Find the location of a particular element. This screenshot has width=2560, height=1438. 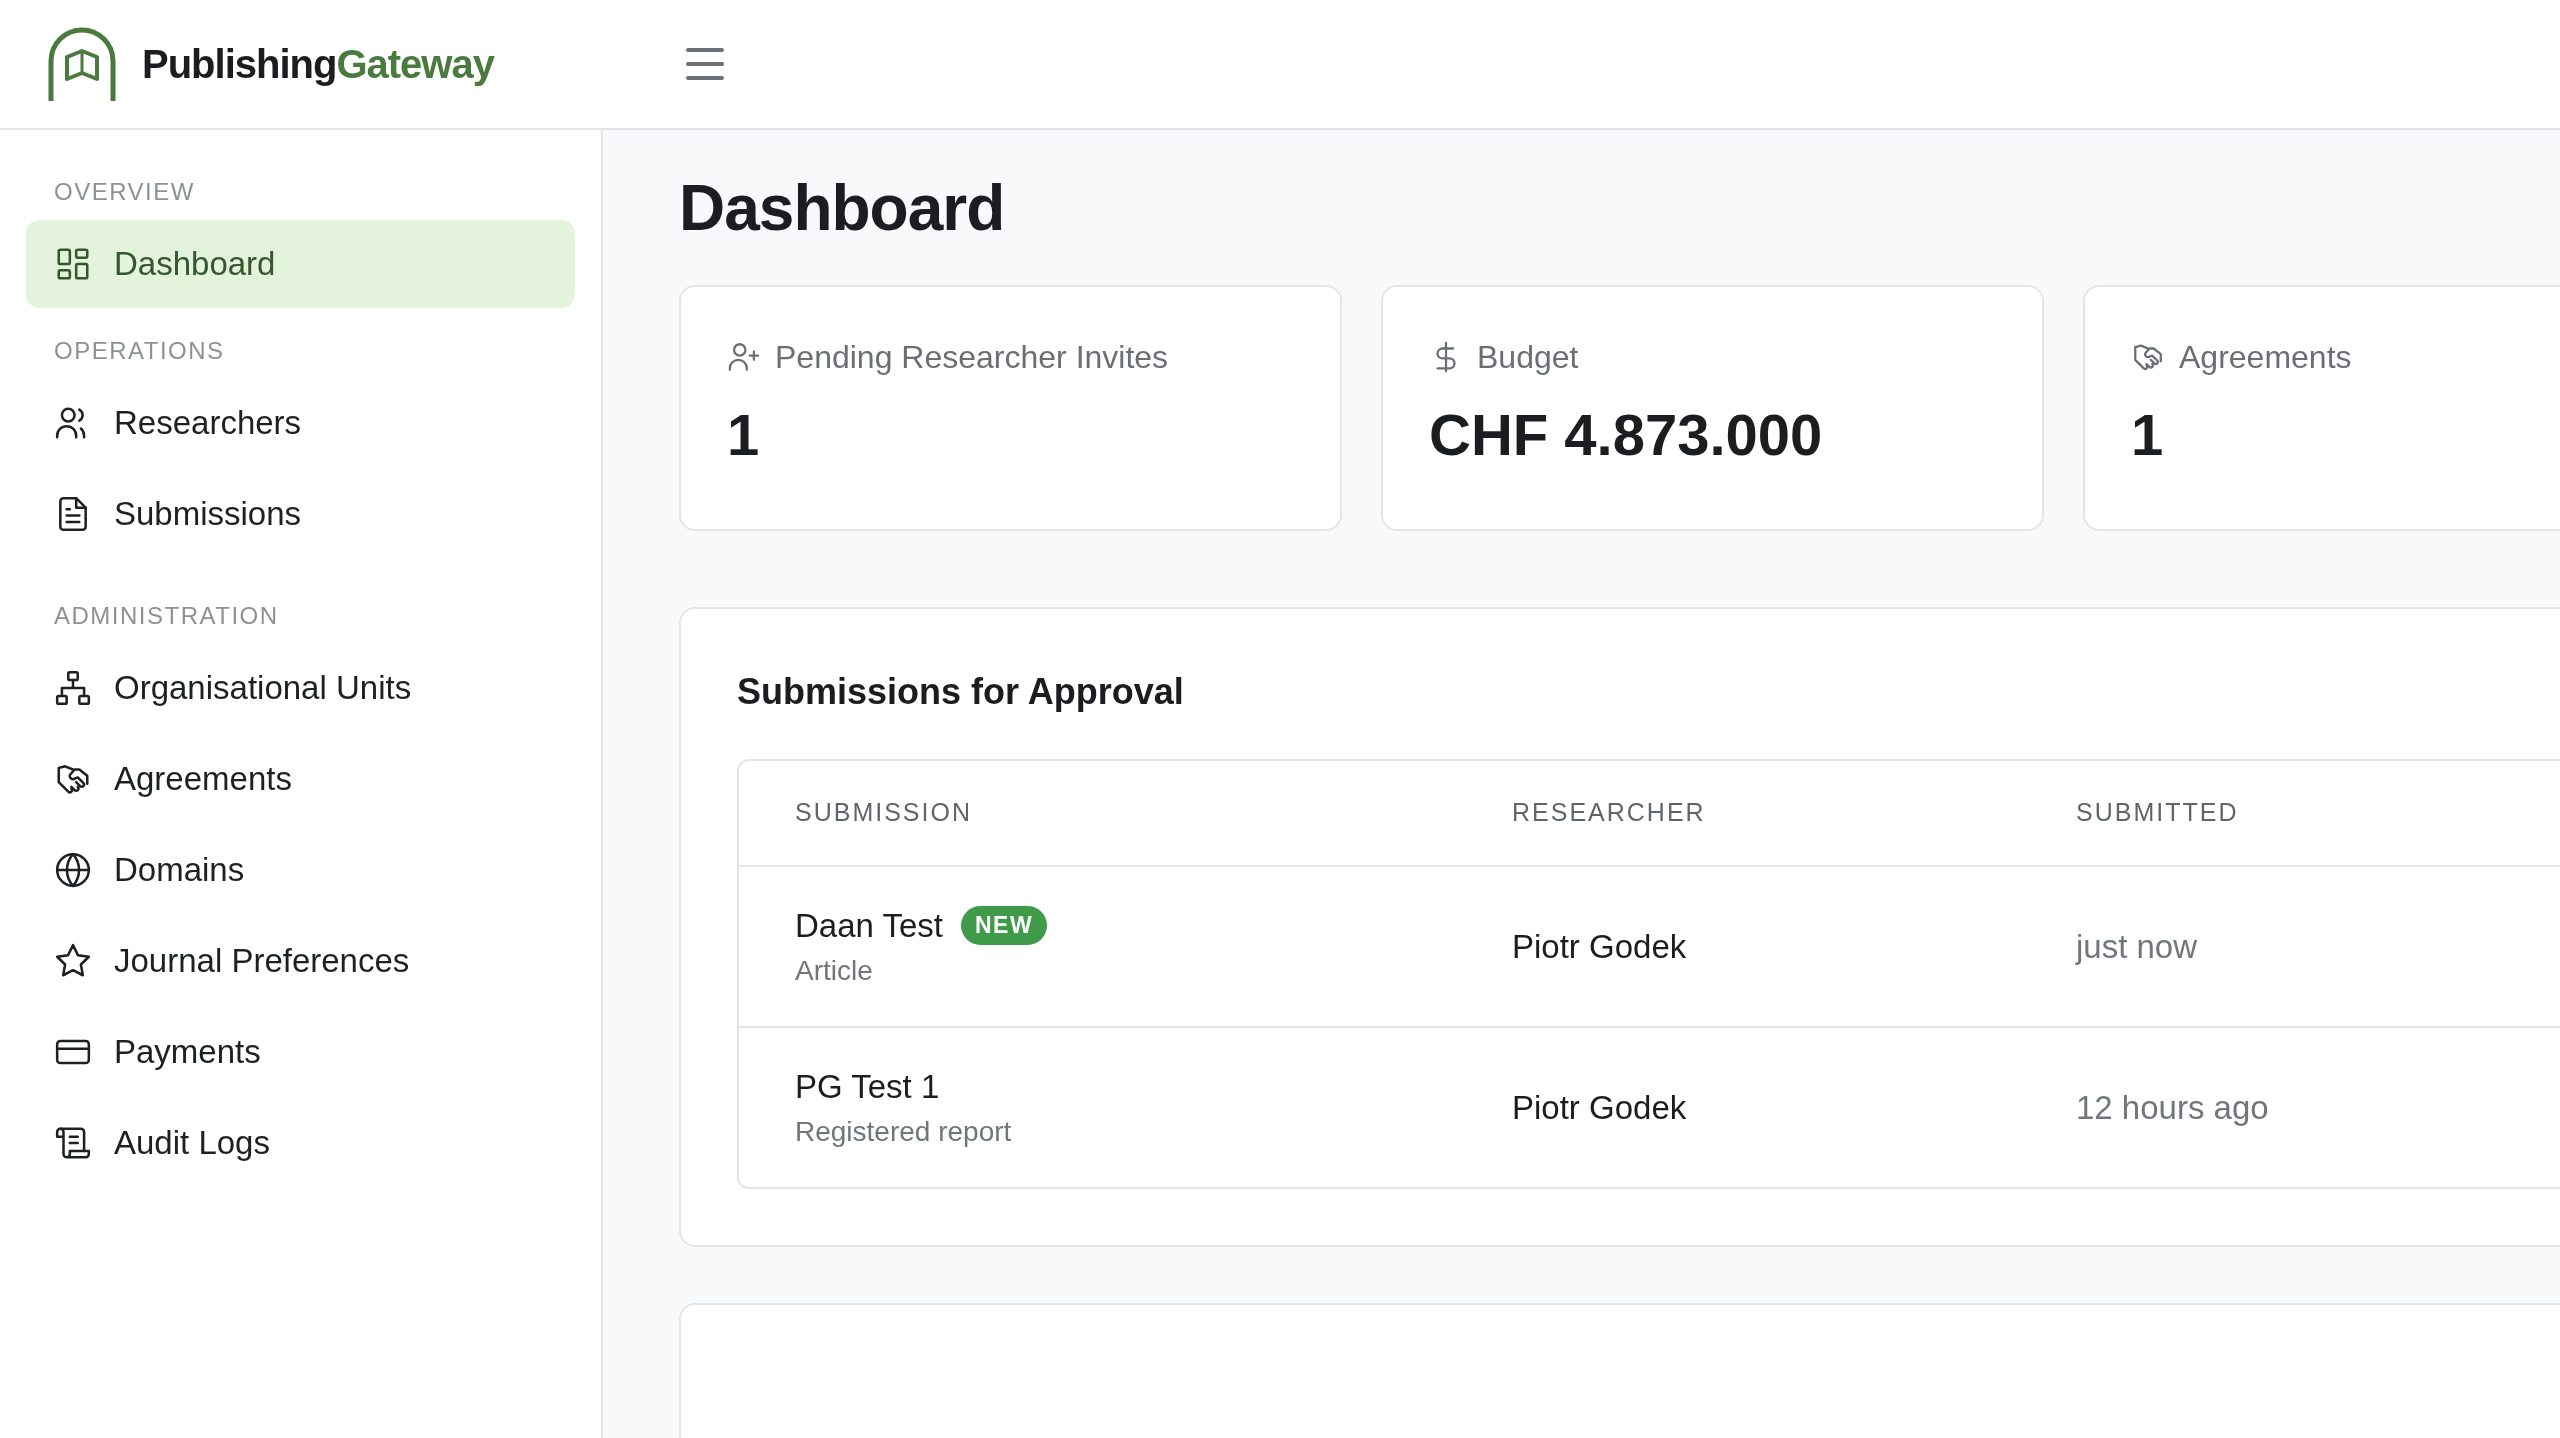

sidebar-item: Agreements is located at coordinates (300, 779).